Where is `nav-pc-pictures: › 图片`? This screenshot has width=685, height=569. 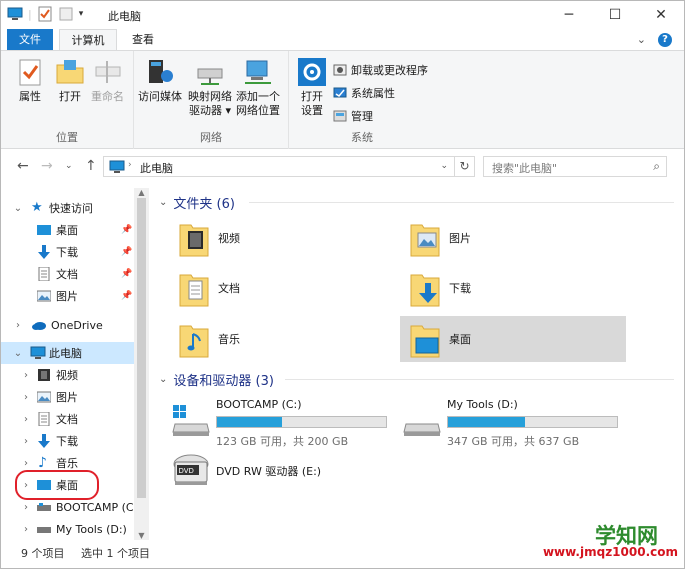
nav-pc-pictures: › 图片 is located at coordinates (67, 397).